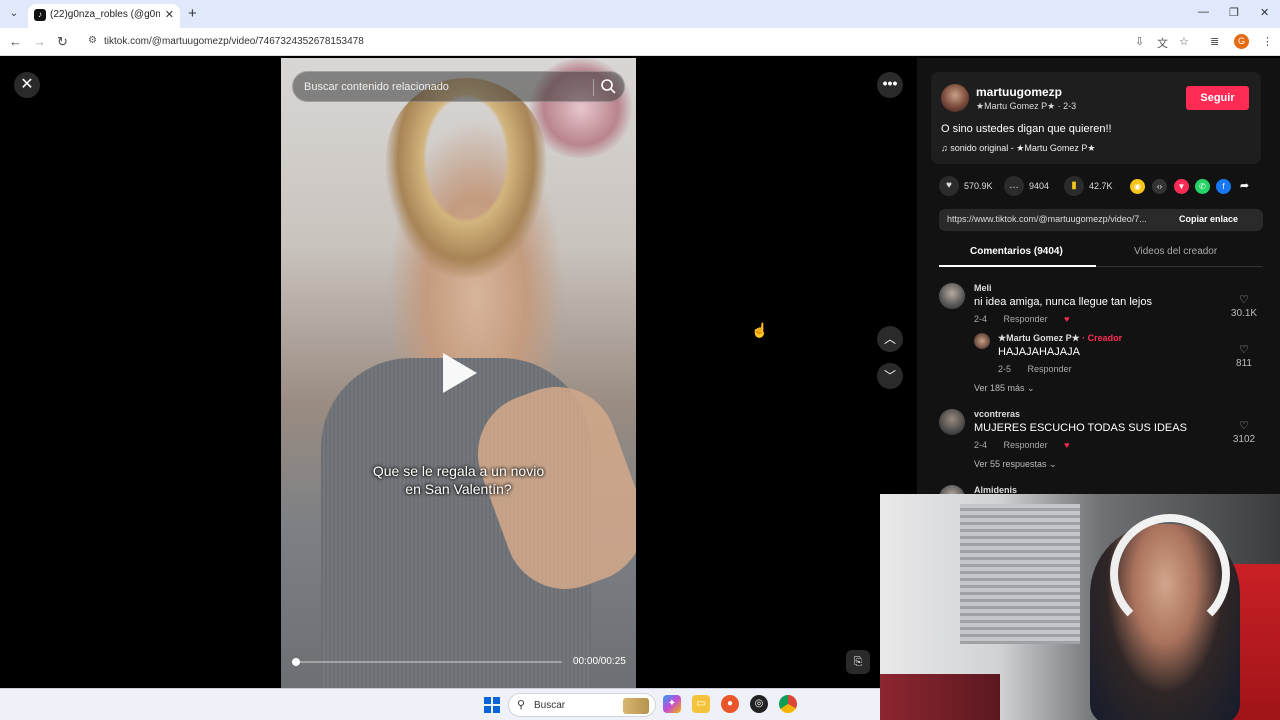 This screenshot has width=1280, height=720. I want to click on file-explorer-icon: ▭, so click(701, 704).